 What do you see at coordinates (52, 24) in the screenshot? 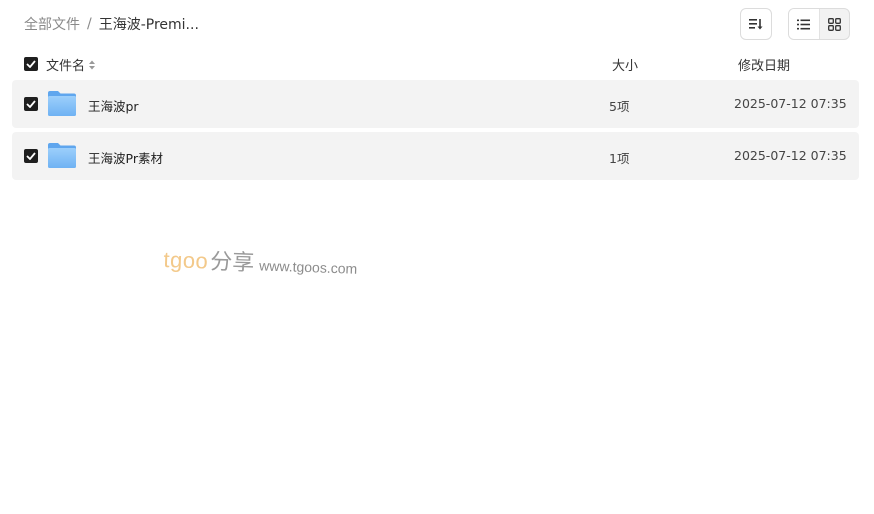
I see `breadcrumb-root-link: 全部文件` at bounding box center [52, 24].